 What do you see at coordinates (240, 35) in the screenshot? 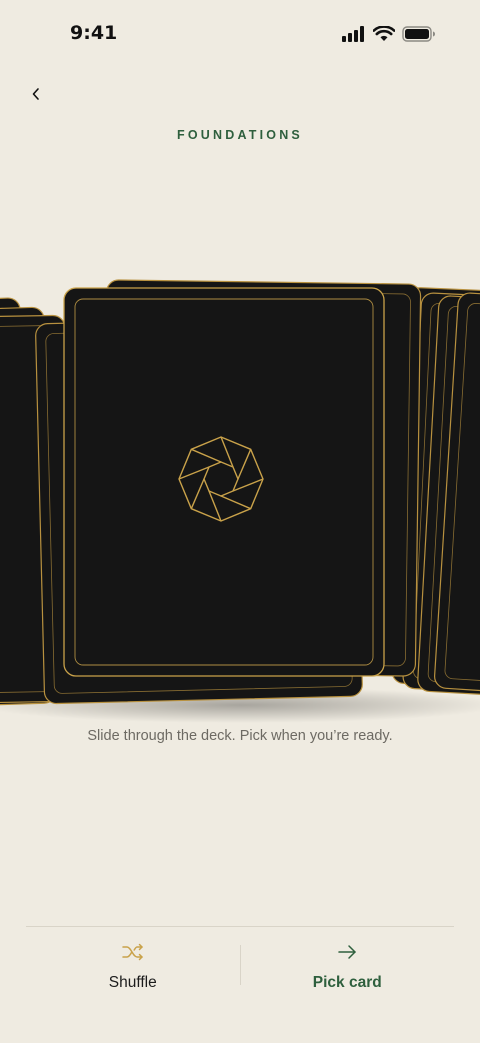
I see `status-bar: 9:41` at bounding box center [240, 35].